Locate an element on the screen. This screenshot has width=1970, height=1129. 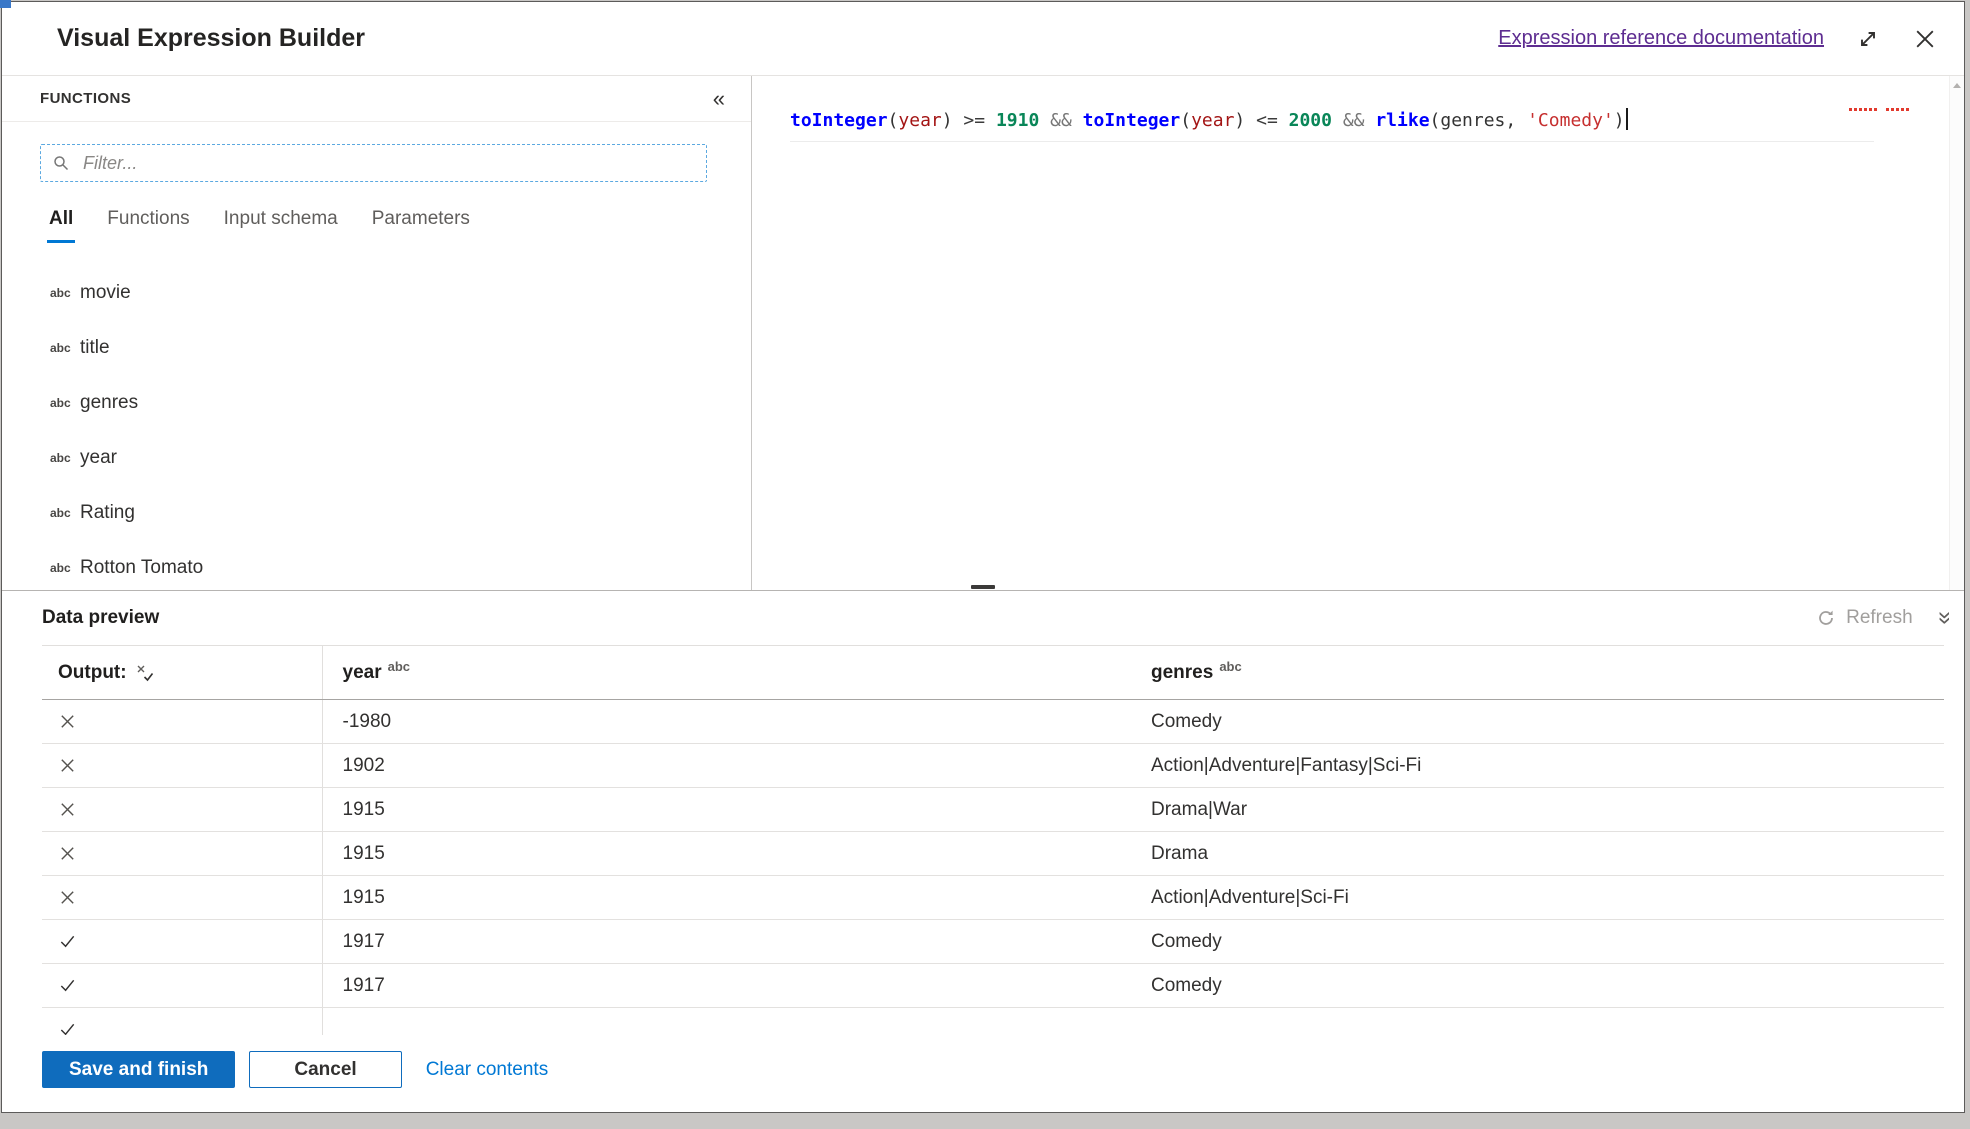
schema-item-label: Rating is located at coordinates (107, 512).